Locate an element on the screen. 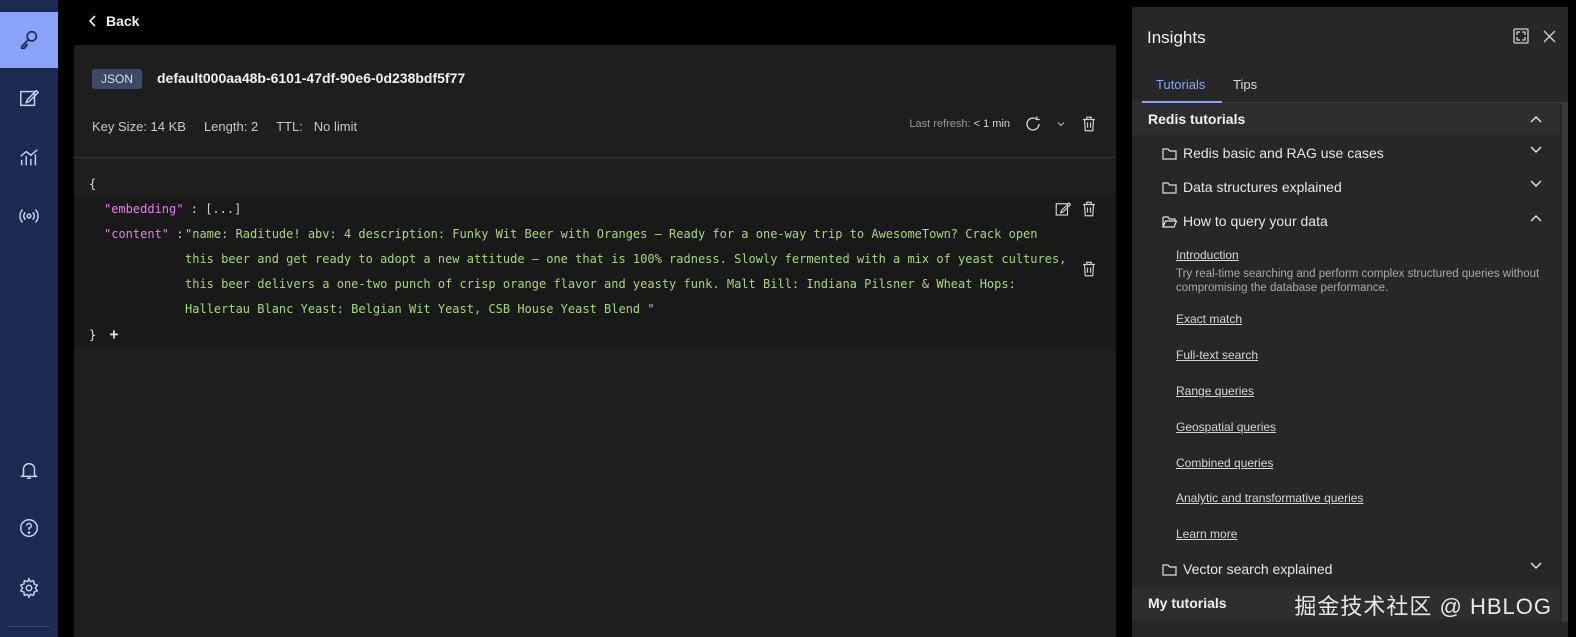 This screenshot has width=1576, height=637. link-learn-more: Learn more is located at coordinates (1206, 534).